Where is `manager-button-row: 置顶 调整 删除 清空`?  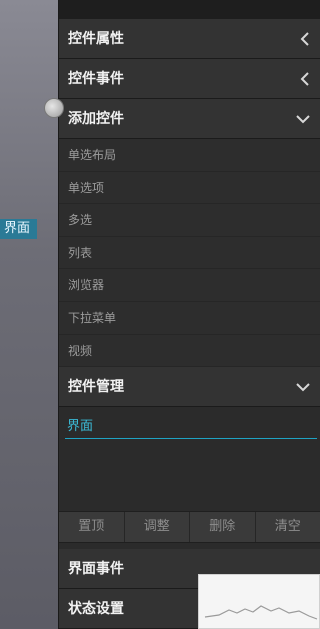 manager-button-row: 置顶 调整 删除 清空 is located at coordinates (189, 527).